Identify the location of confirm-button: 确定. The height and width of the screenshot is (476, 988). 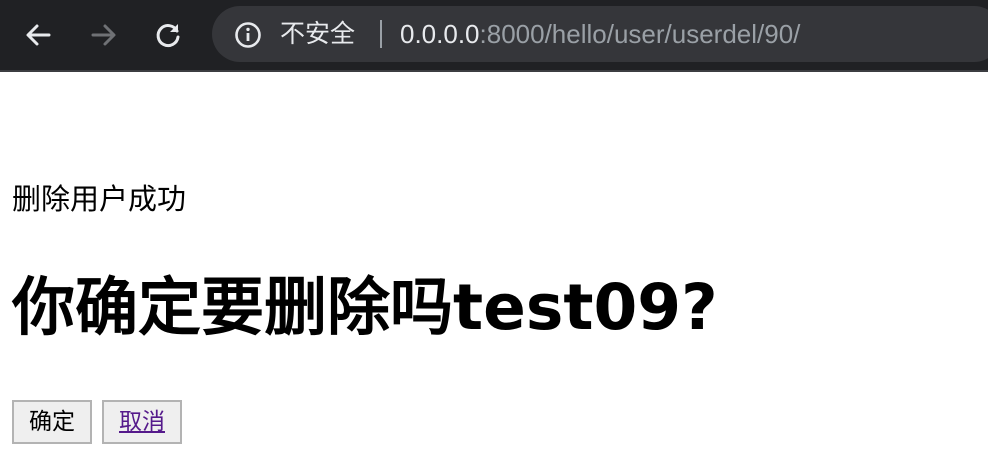
(52, 422).